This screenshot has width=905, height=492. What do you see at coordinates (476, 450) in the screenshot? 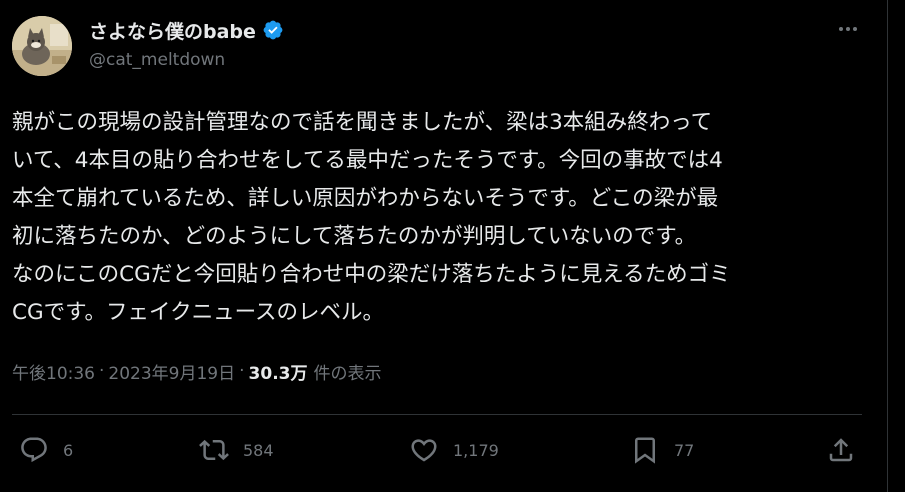
I see `like-count: 1,179` at bounding box center [476, 450].